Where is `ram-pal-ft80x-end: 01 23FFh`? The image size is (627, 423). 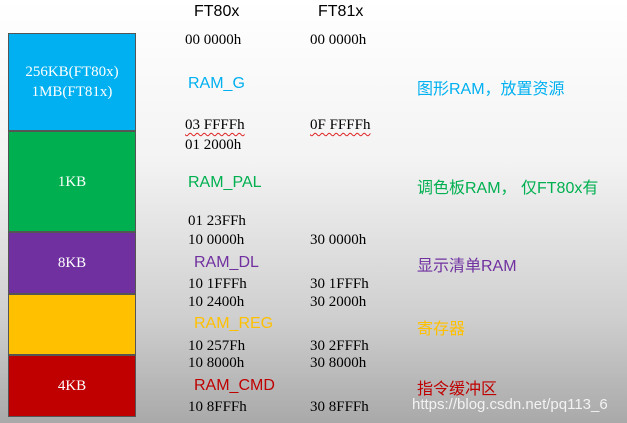
ram-pal-ft80x-end: 01 23FFh is located at coordinates (217, 221).